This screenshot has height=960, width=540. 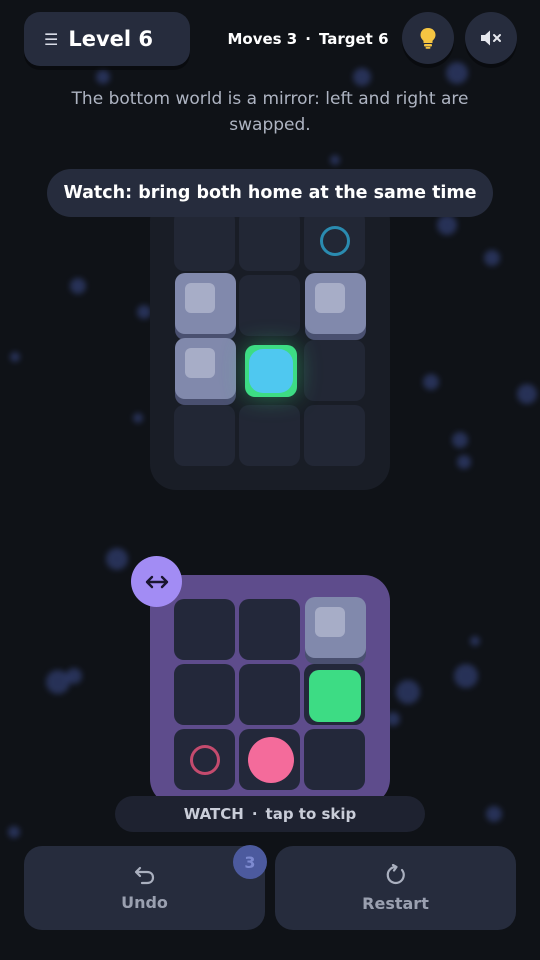 I want to click on mirror-swap-icon, so click(x=156, y=581).